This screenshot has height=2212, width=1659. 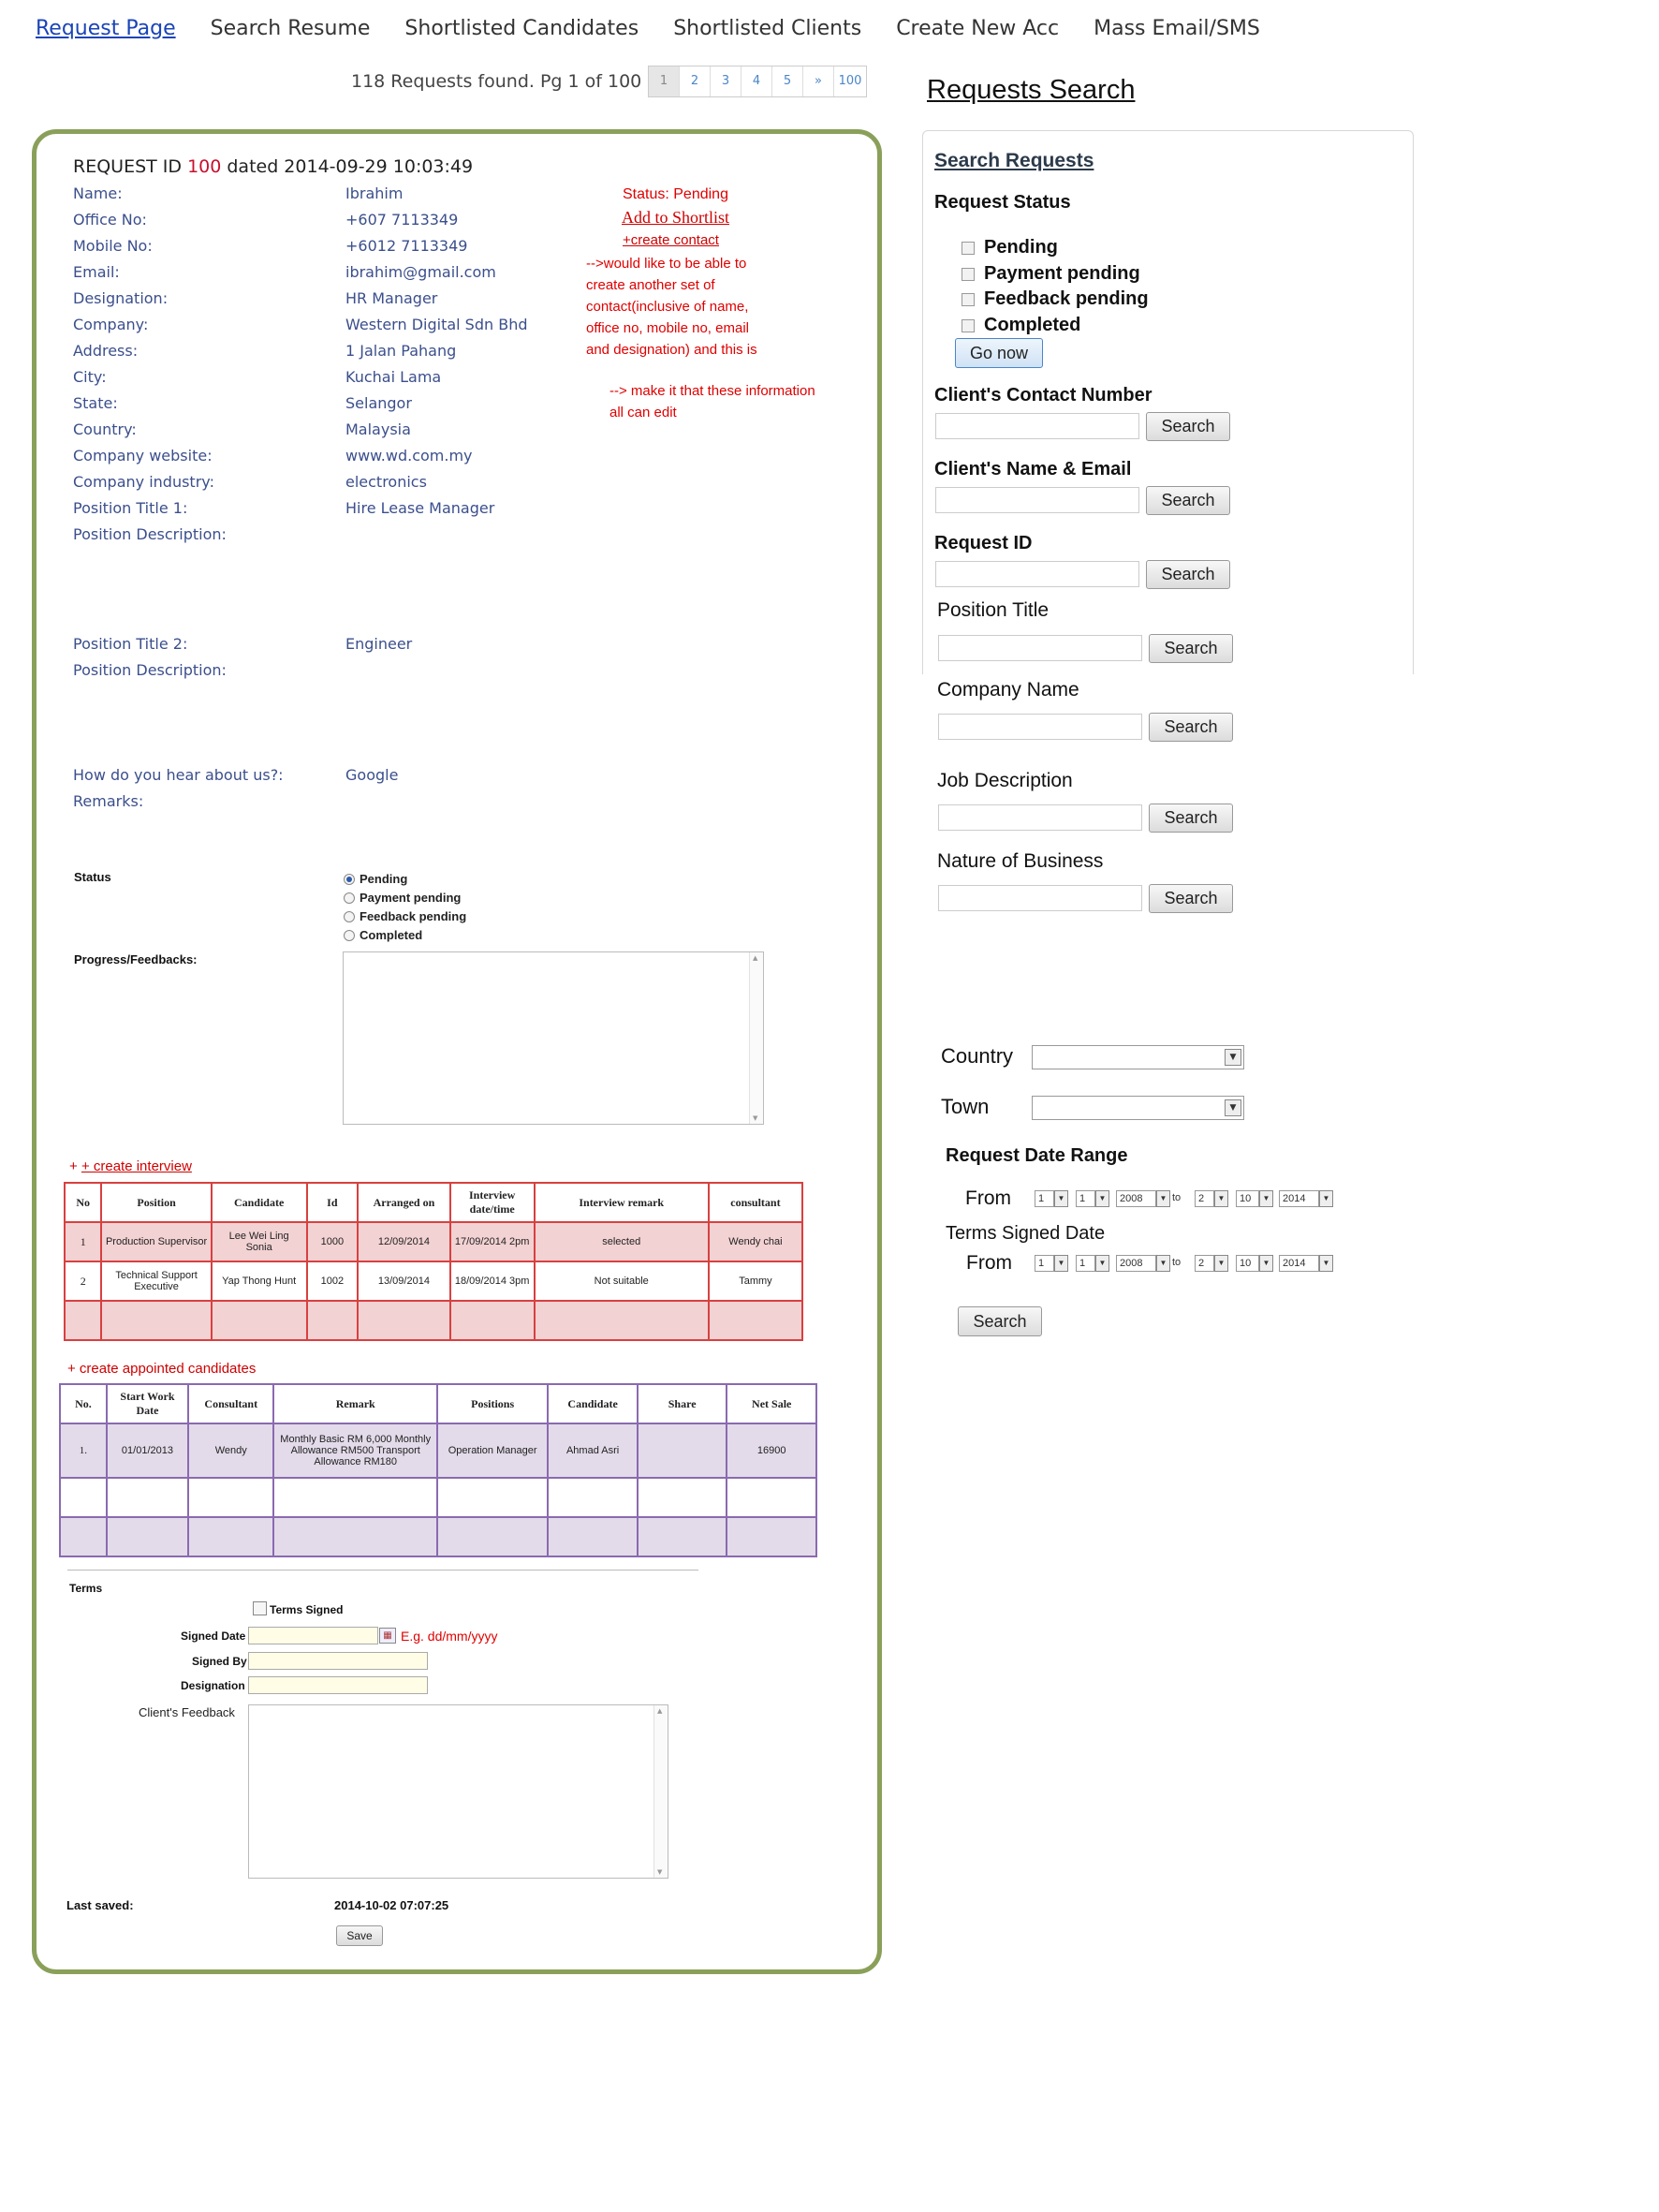 I want to click on progress-textarea, so click(x=553, y=1038).